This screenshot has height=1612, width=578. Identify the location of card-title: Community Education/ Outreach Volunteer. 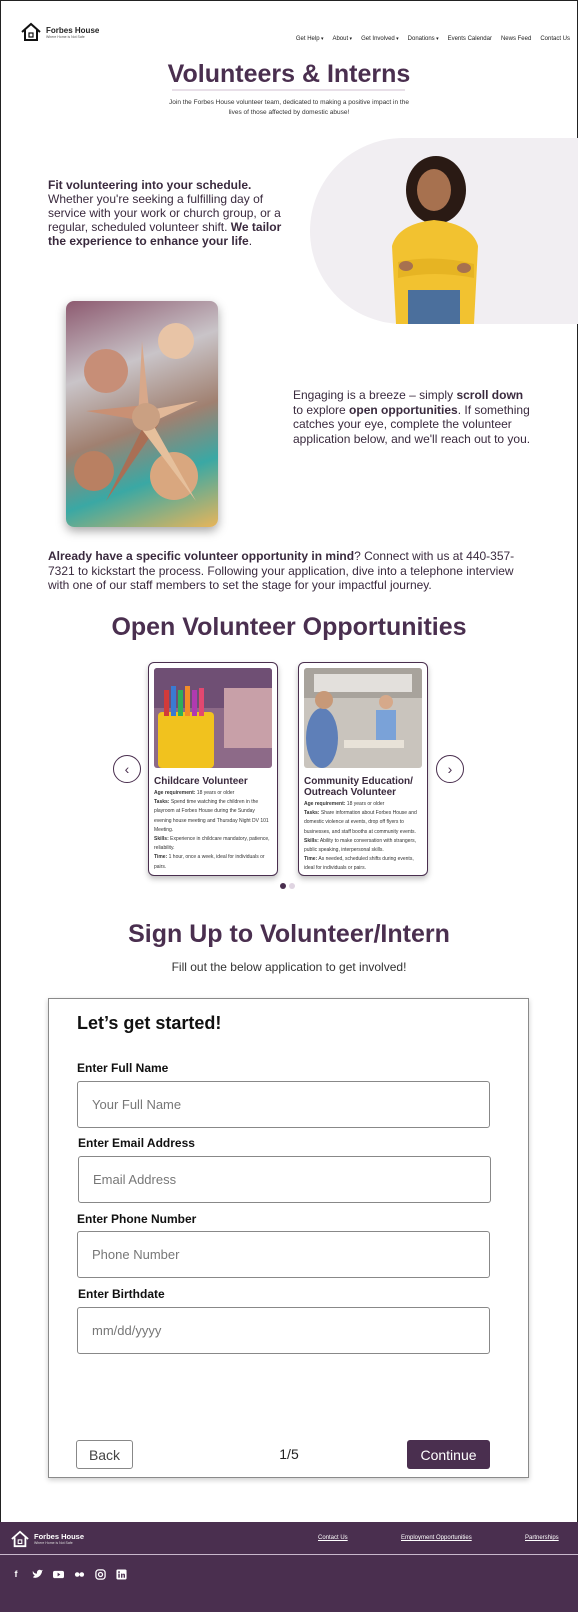
(358, 787).